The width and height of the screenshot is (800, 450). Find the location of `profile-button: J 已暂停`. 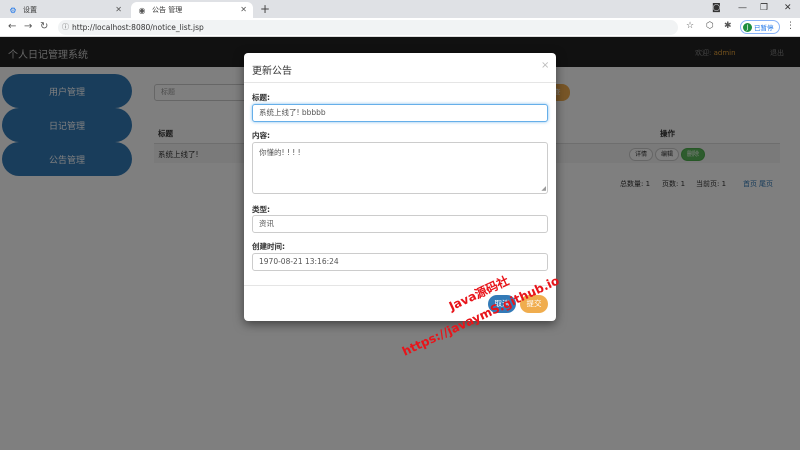

profile-button: J 已暂停 is located at coordinates (760, 27).